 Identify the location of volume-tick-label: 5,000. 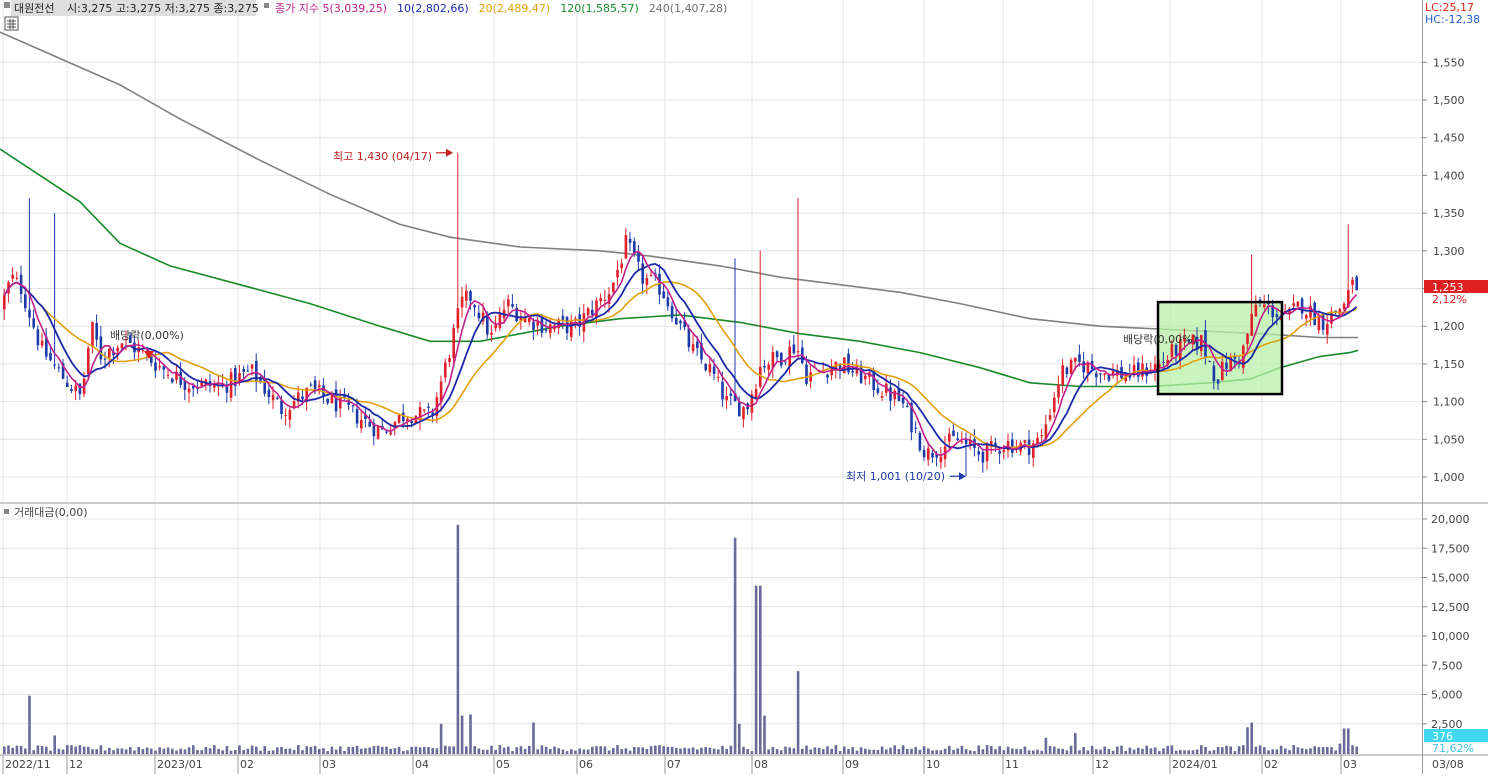
(1447, 695).